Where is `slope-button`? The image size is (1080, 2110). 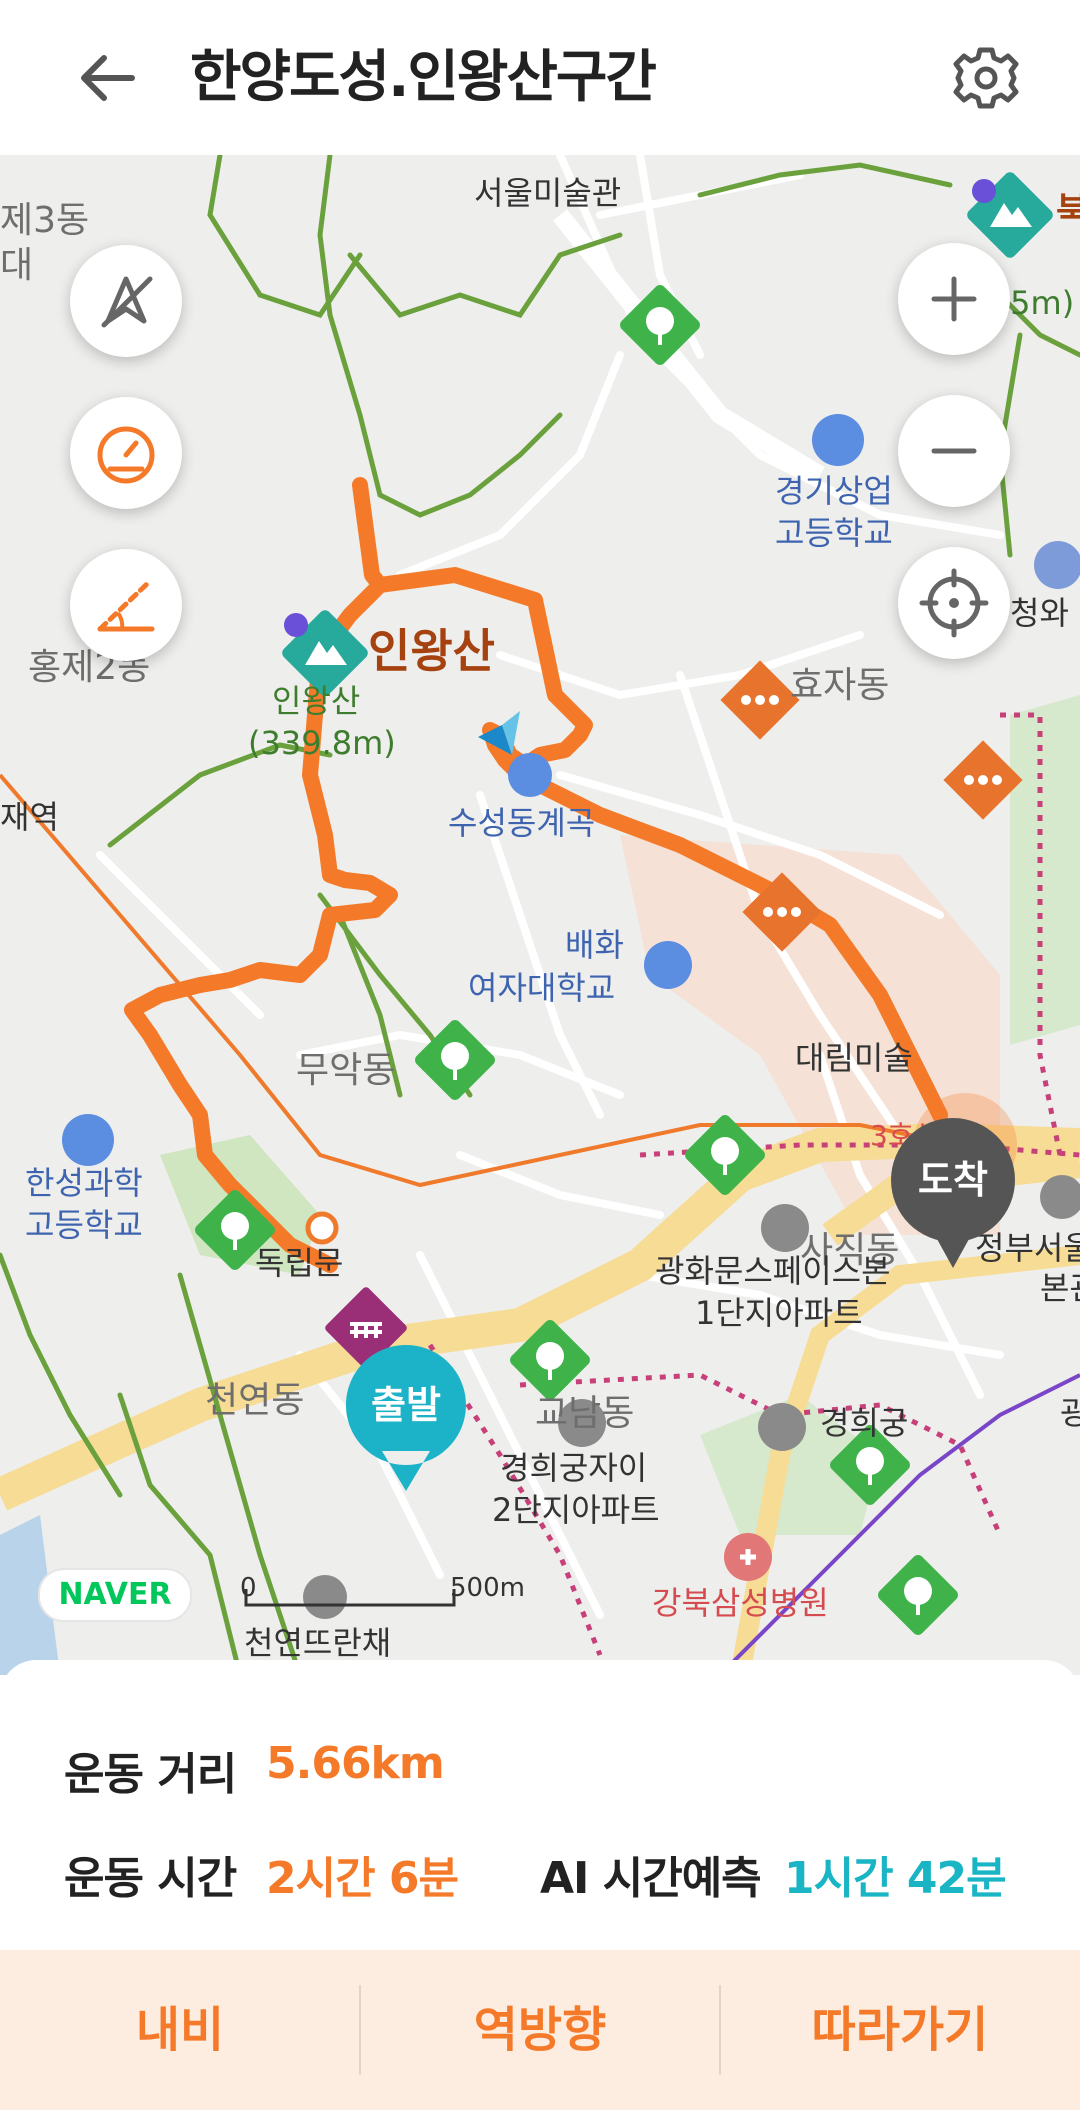 slope-button is located at coordinates (126, 605).